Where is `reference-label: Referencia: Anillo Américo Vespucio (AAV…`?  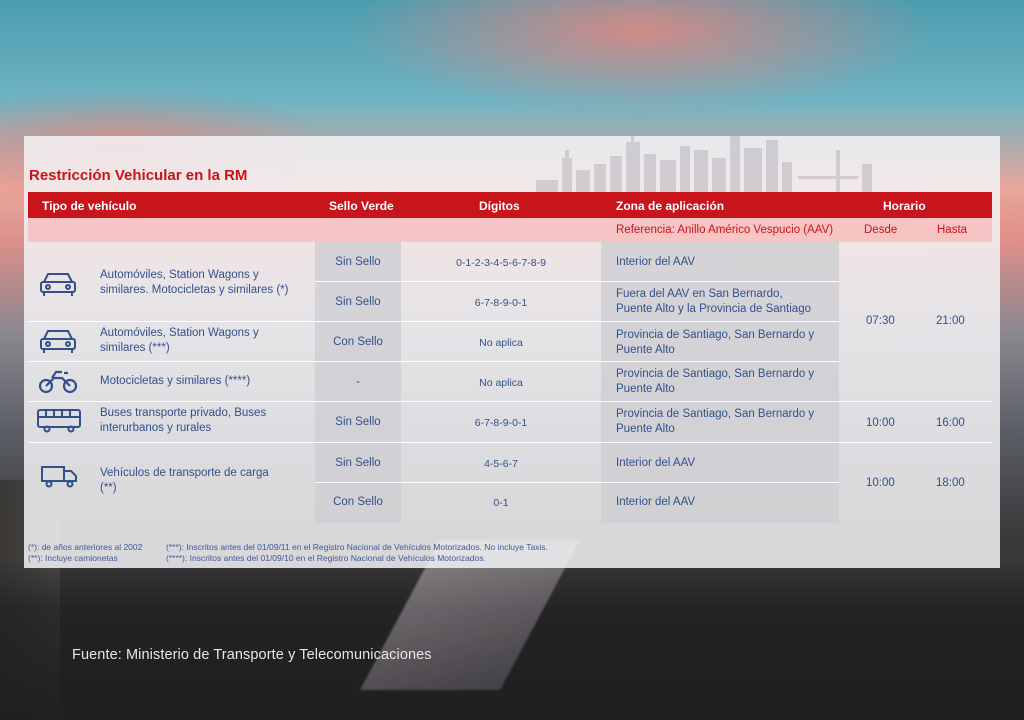 reference-label: Referencia: Anillo Américo Vespucio (AAV… is located at coordinates (725, 230).